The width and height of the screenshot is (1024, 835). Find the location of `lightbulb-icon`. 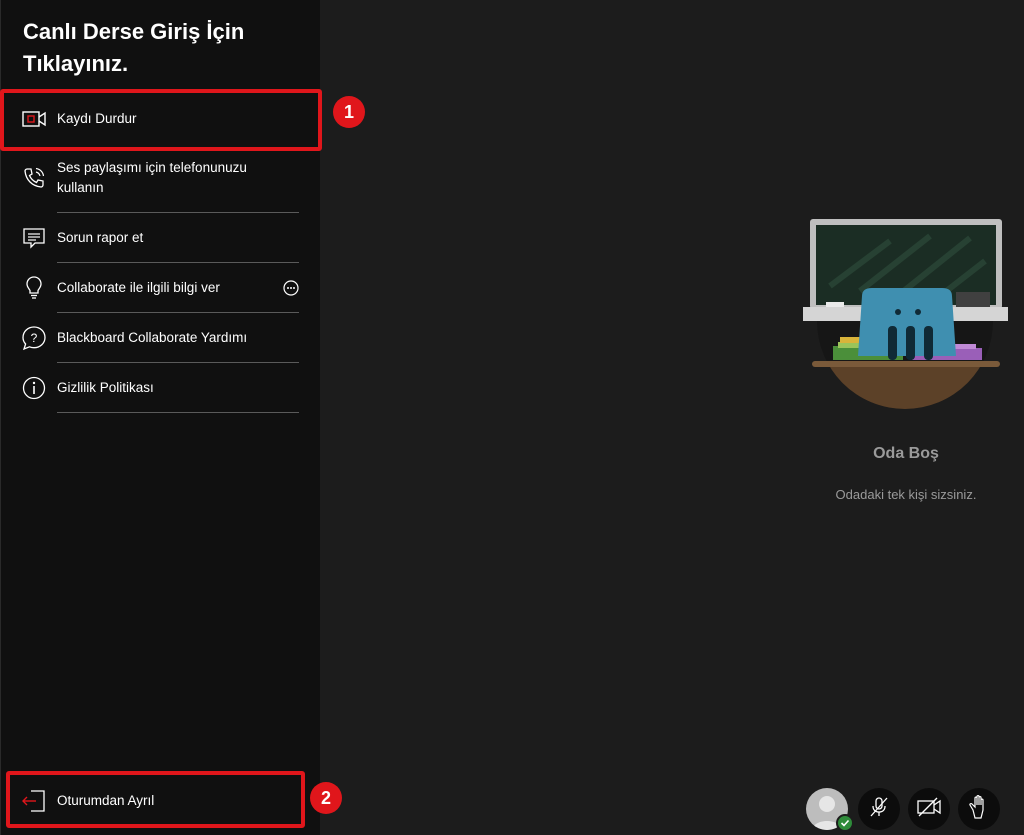

lightbulb-icon is located at coordinates (34, 288).